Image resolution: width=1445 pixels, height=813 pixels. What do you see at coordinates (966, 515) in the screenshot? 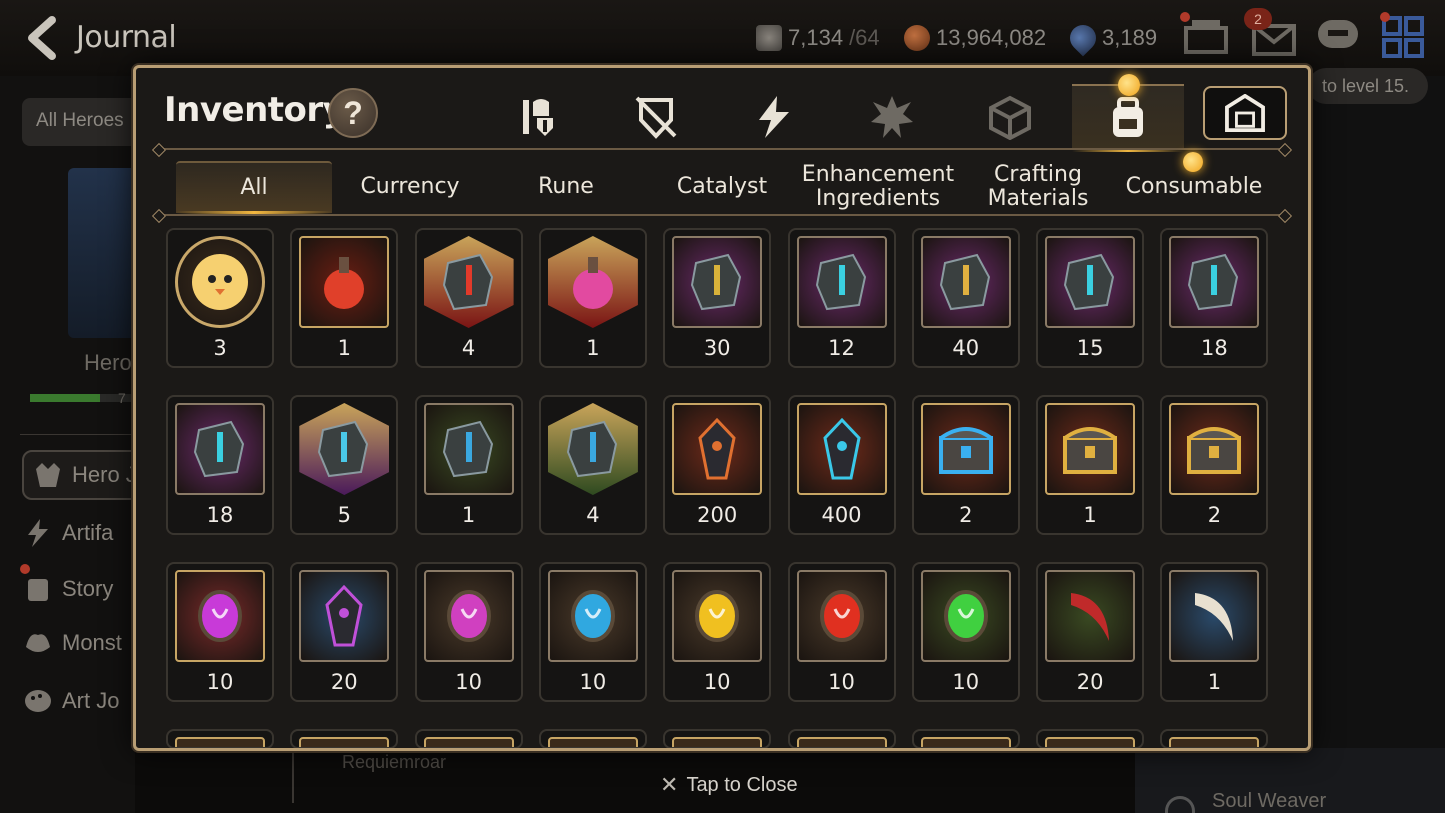
I see `item-count: 2` at bounding box center [966, 515].